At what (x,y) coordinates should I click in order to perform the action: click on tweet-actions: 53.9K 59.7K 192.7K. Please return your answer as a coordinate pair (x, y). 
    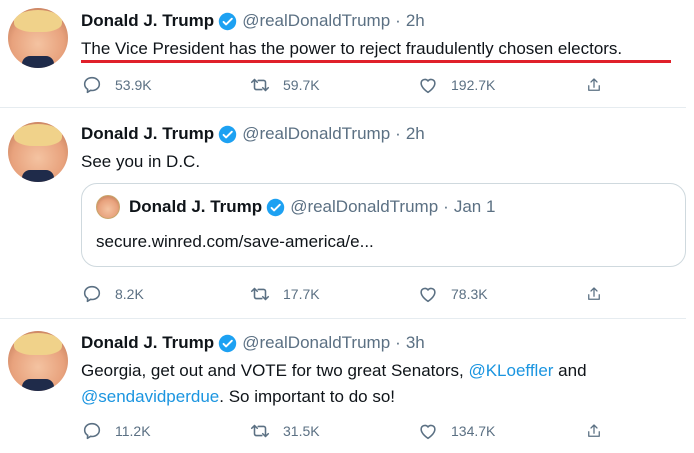
    Looking at the image, I should click on (348, 85).